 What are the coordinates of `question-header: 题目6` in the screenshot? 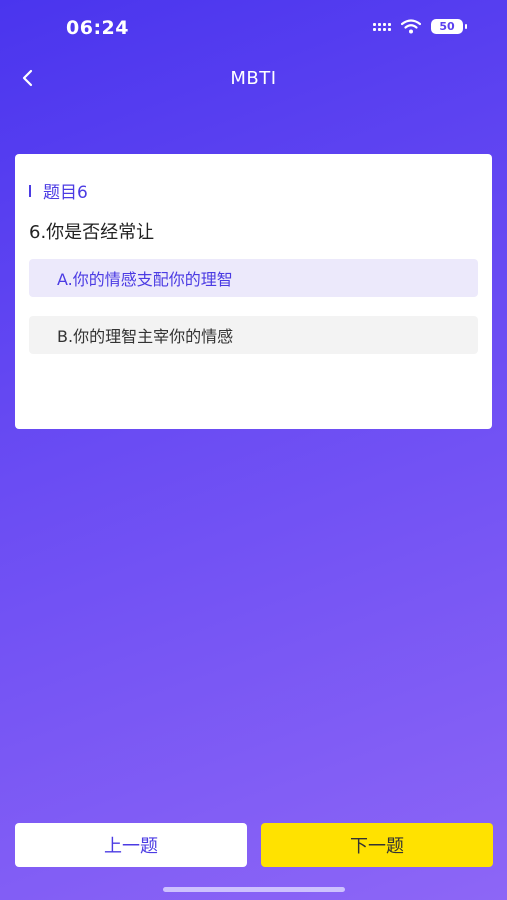 It's located at (58, 190).